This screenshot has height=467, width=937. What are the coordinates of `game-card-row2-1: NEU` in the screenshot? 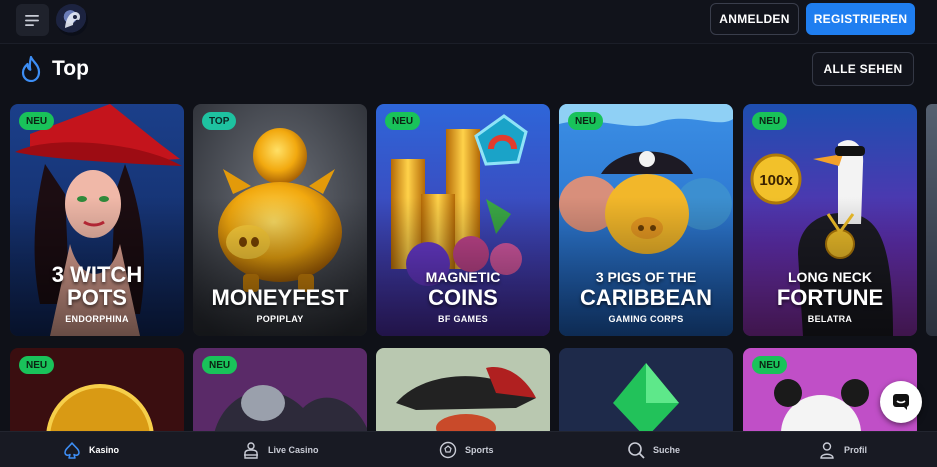 It's located at (97, 393).